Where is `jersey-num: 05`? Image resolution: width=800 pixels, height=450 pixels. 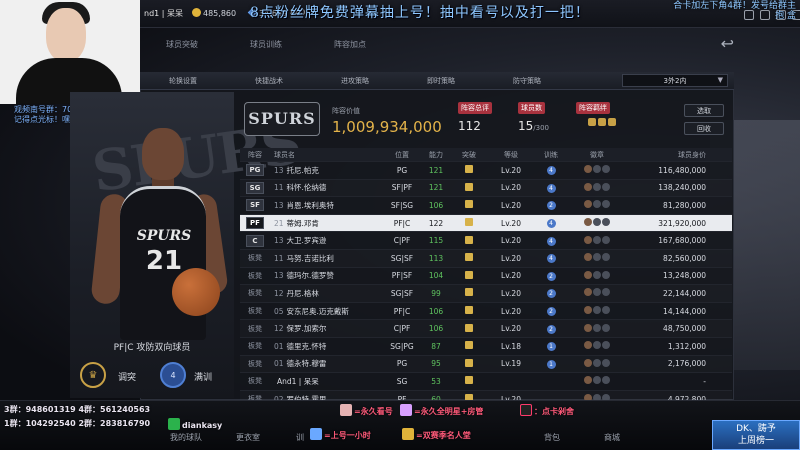
jersey-num: 05 is located at coordinates (279, 311).